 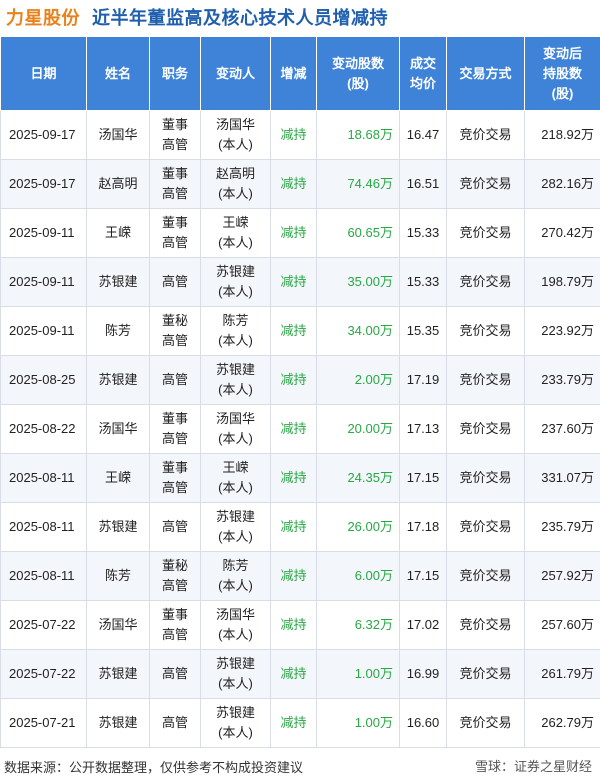 What do you see at coordinates (358, 184) in the screenshot?
I see `cell-shares: 74.46万` at bounding box center [358, 184].